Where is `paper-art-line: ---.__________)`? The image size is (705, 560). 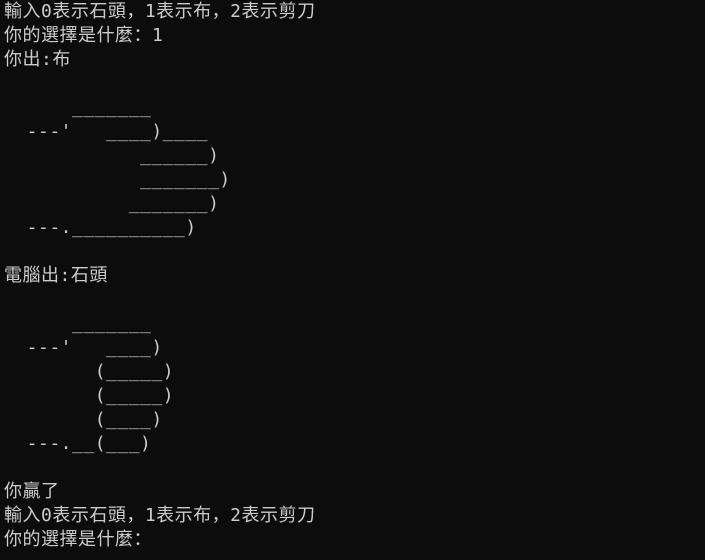
paper-art-line: ---.__________) is located at coordinates (100, 227).